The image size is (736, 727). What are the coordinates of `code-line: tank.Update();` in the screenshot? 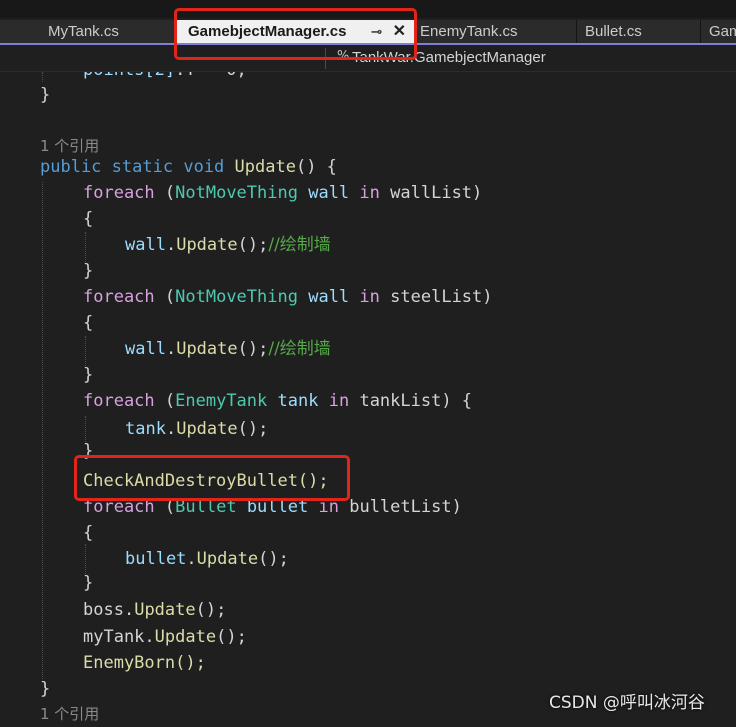 It's located at (196, 429).